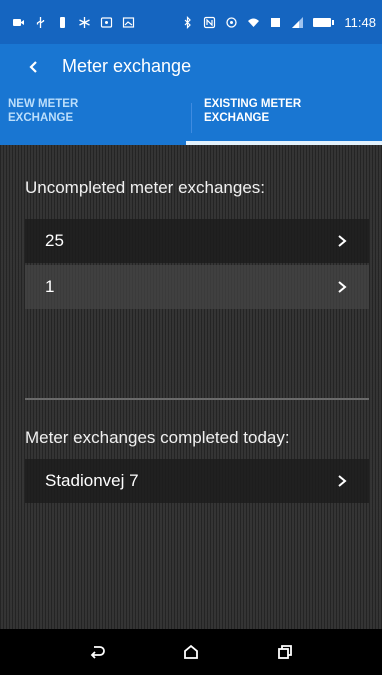 The height and width of the screenshot is (675, 382). Describe the element at coordinates (127, 66) in the screenshot. I see `page-title: Meter exchange` at that location.